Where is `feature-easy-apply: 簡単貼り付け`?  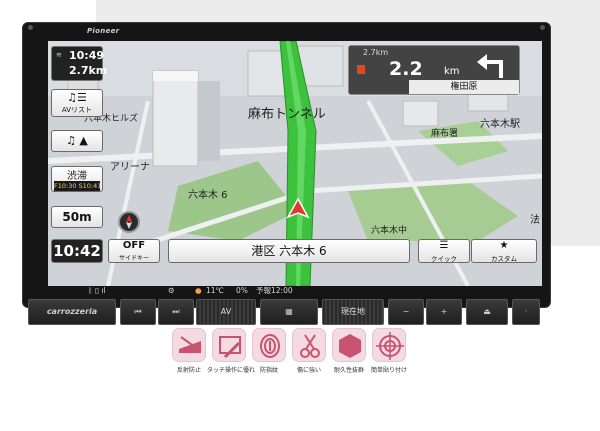 feature-easy-apply: 簡単貼り付け is located at coordinates (389, 351).